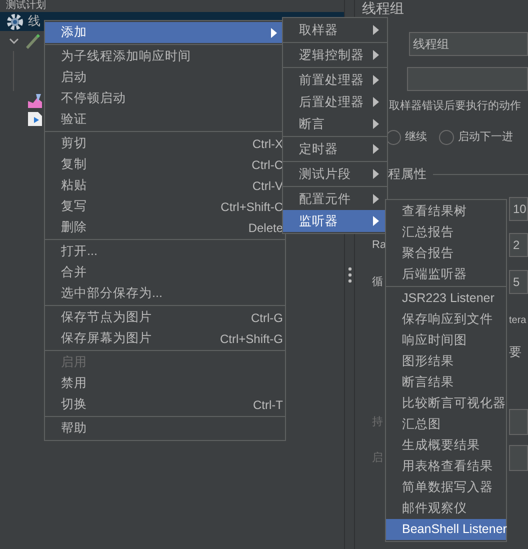 Image resolution: width=528 pixels, height=549 pixels. I want to click on shortcut-label: Ctrl-C, so click(267, 165).